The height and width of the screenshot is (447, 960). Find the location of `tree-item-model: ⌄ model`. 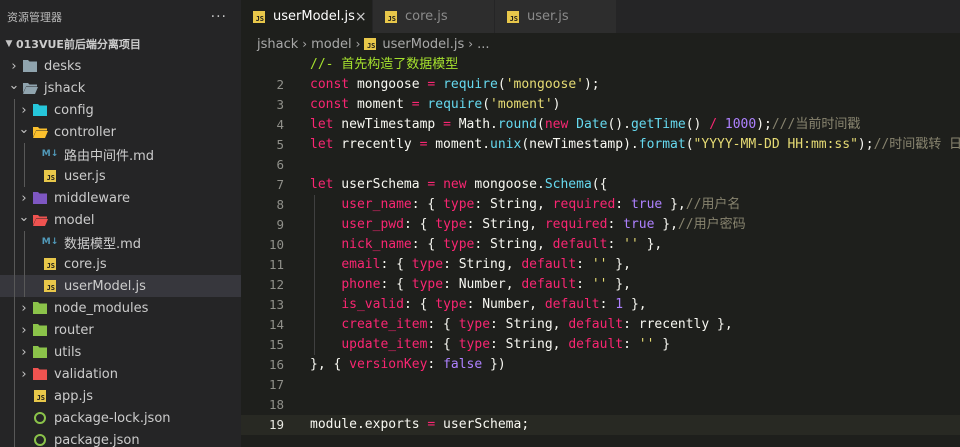

tree-item-model: ⌄ model is located at coordinates (120, 220).